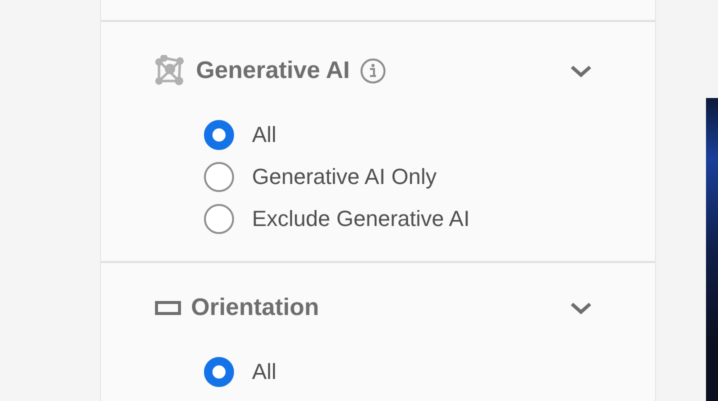  What do you see at coordinates (373, 71) in the screenshot?
I see `info-icon` at bounding box center [373, 71].